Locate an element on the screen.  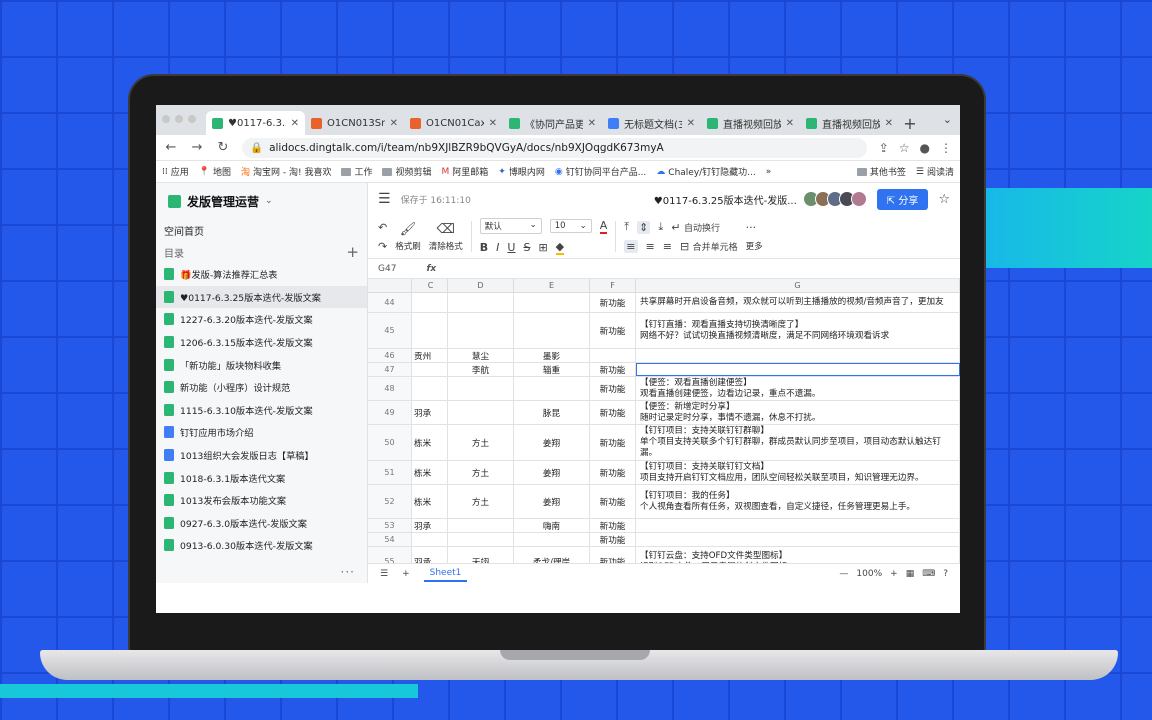
bookmark-work: 工作 is located at coordinates (356, 171).